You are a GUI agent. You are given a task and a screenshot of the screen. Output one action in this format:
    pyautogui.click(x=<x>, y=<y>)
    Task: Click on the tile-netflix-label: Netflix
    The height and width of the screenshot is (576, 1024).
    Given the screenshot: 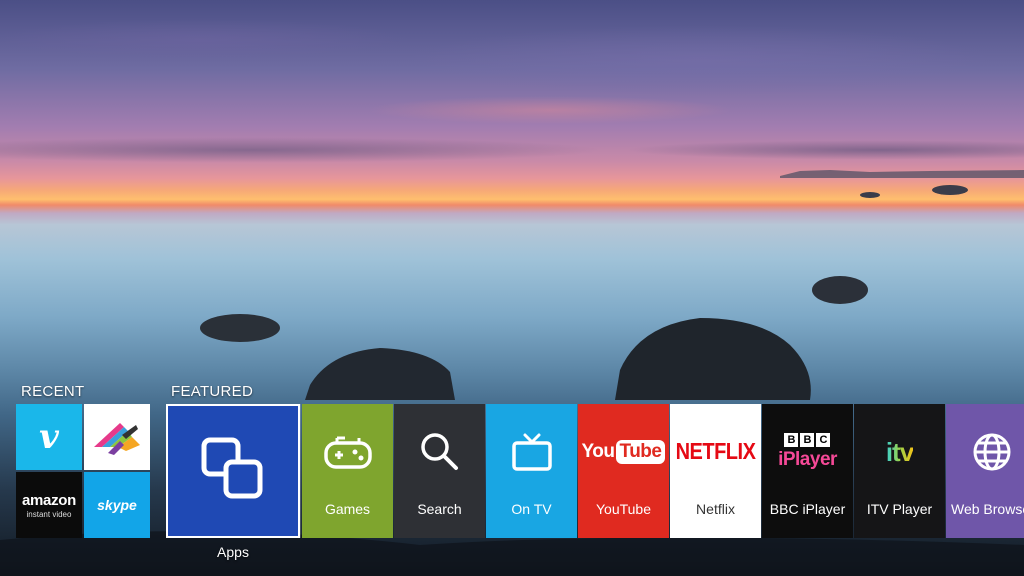 What is the action you would take?
    pyautogui.click(x=715, y=509)
    